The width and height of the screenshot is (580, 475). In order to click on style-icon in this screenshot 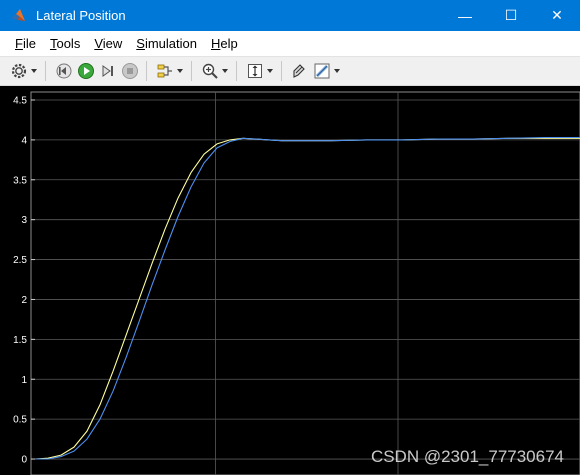, I will do `click(299, 71)`.